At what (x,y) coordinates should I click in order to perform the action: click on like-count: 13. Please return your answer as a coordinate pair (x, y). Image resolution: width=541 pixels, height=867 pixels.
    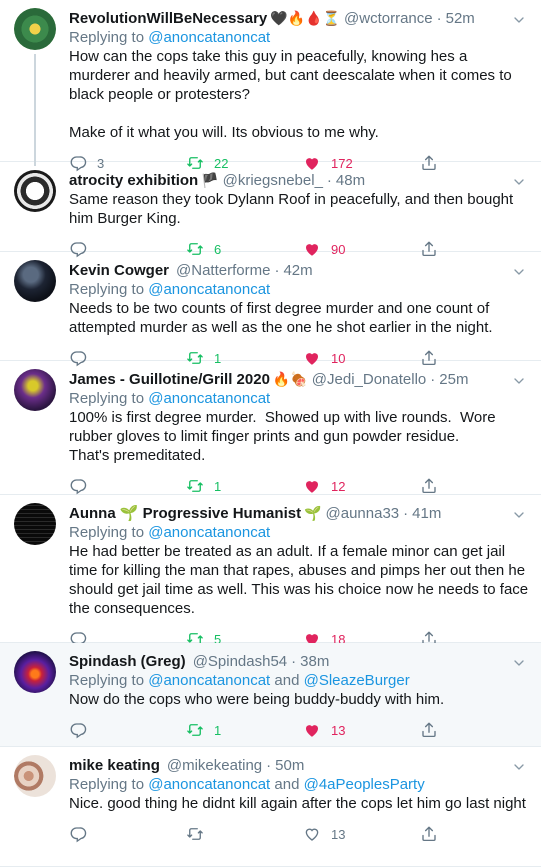
    Looking at the image, I should click on (338, 730).